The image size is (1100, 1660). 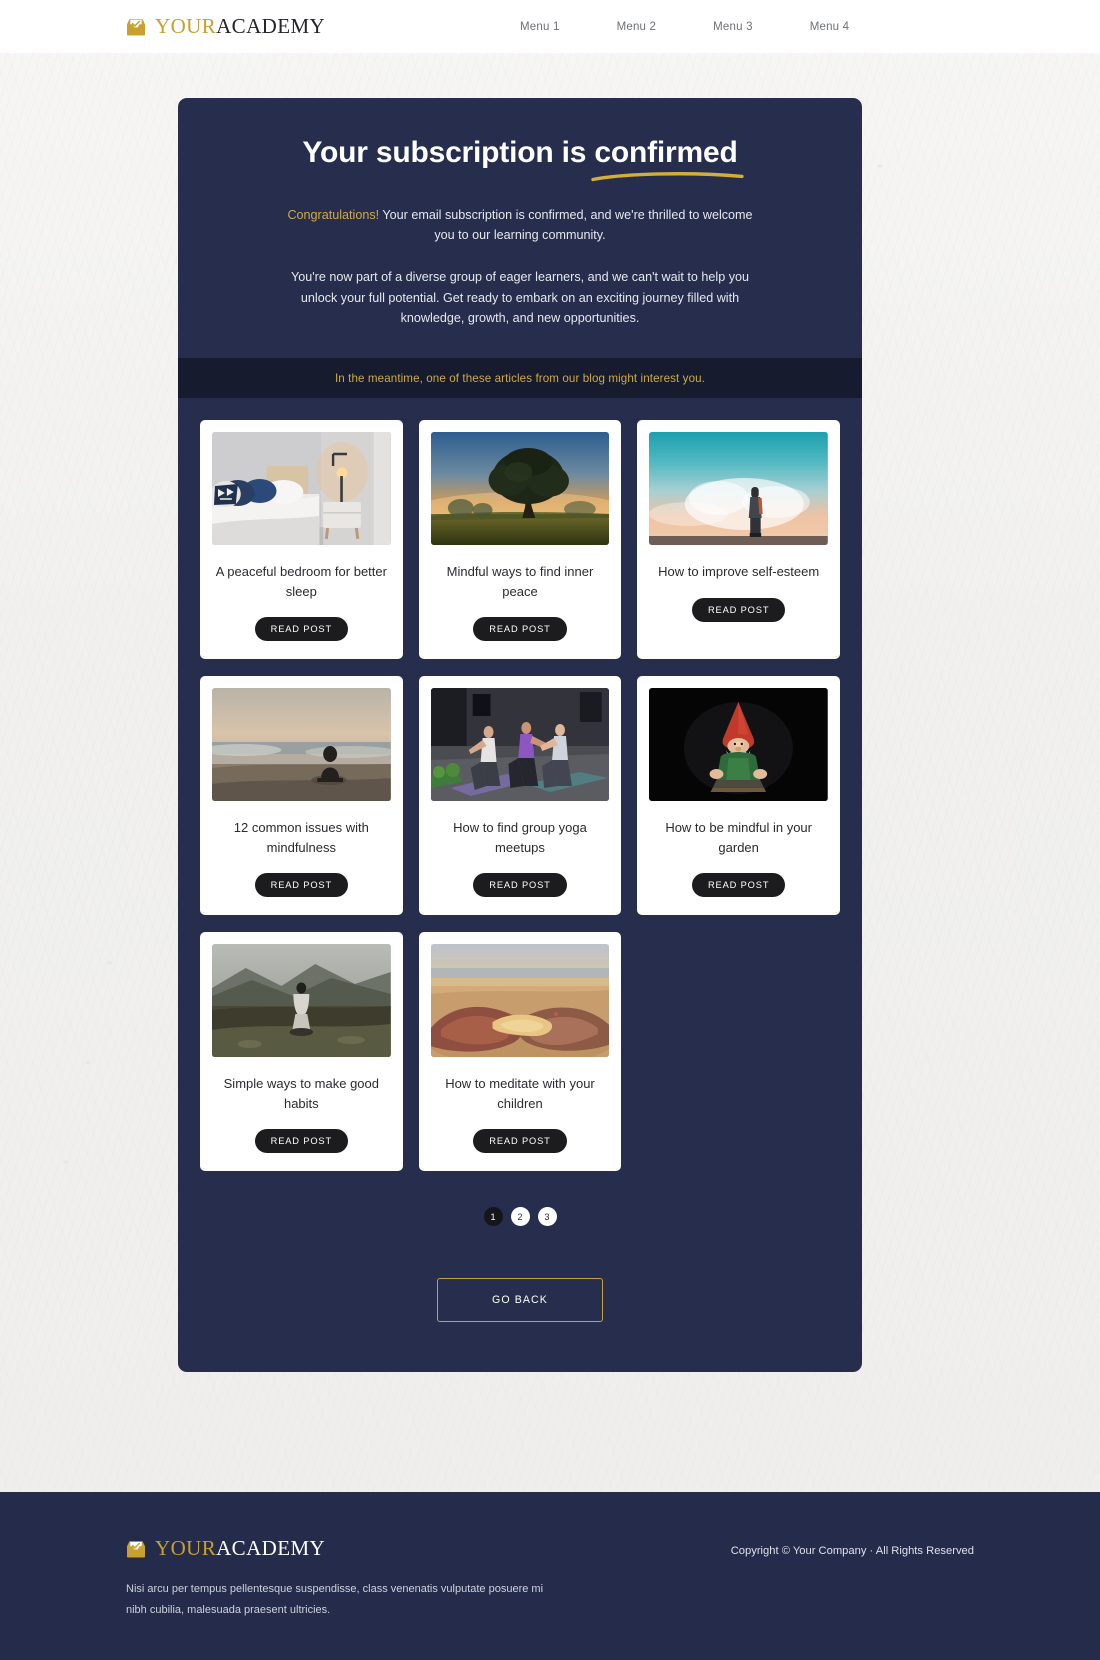 I want to click on pagination-page-3: 3, so click(x=547, y=1217).